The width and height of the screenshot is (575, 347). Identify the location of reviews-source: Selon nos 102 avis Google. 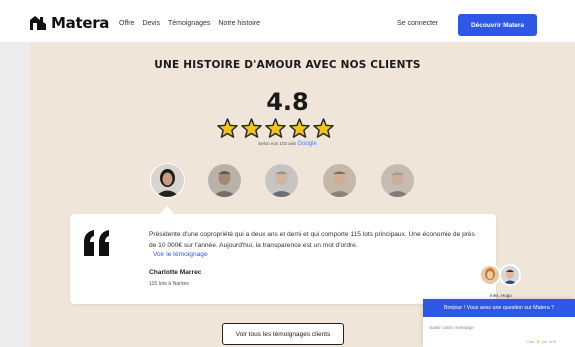
(287, 144).